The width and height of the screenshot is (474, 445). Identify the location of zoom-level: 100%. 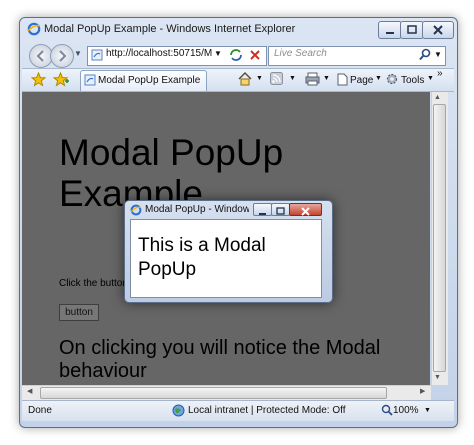
(406, 410).